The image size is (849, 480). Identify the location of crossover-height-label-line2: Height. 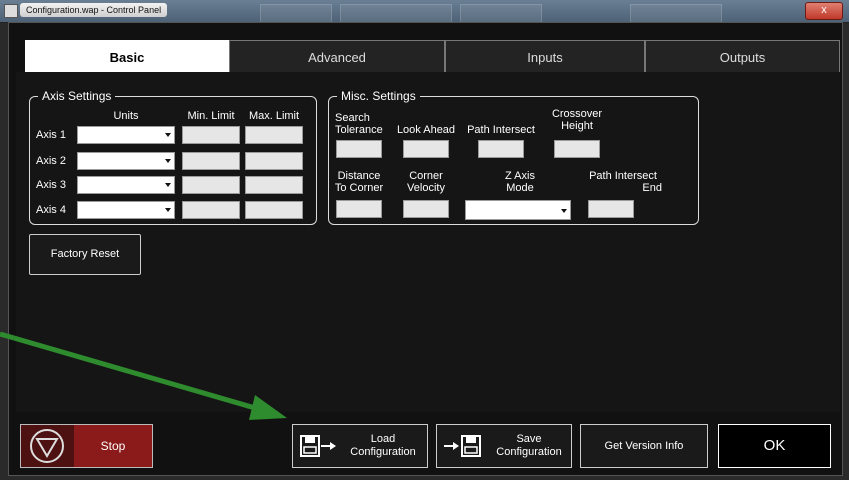
(577, 126).